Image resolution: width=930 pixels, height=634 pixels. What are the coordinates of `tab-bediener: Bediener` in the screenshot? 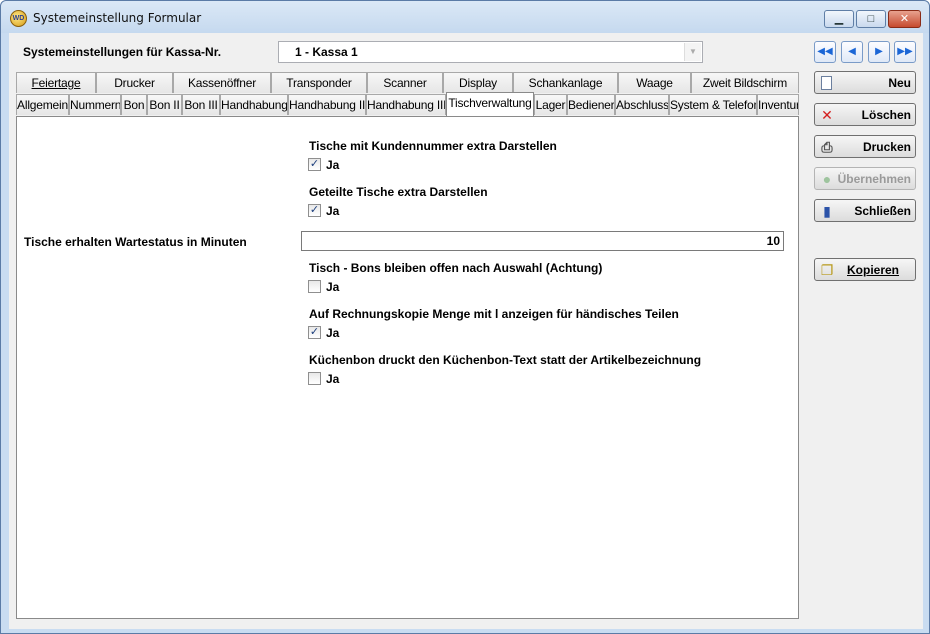 It's located at (591, 104).